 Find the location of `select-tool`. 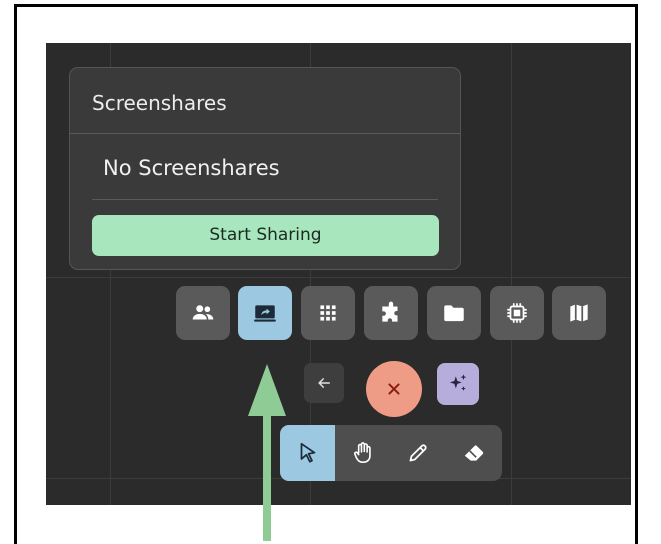

select-tool is located at coordinates (307, 453).